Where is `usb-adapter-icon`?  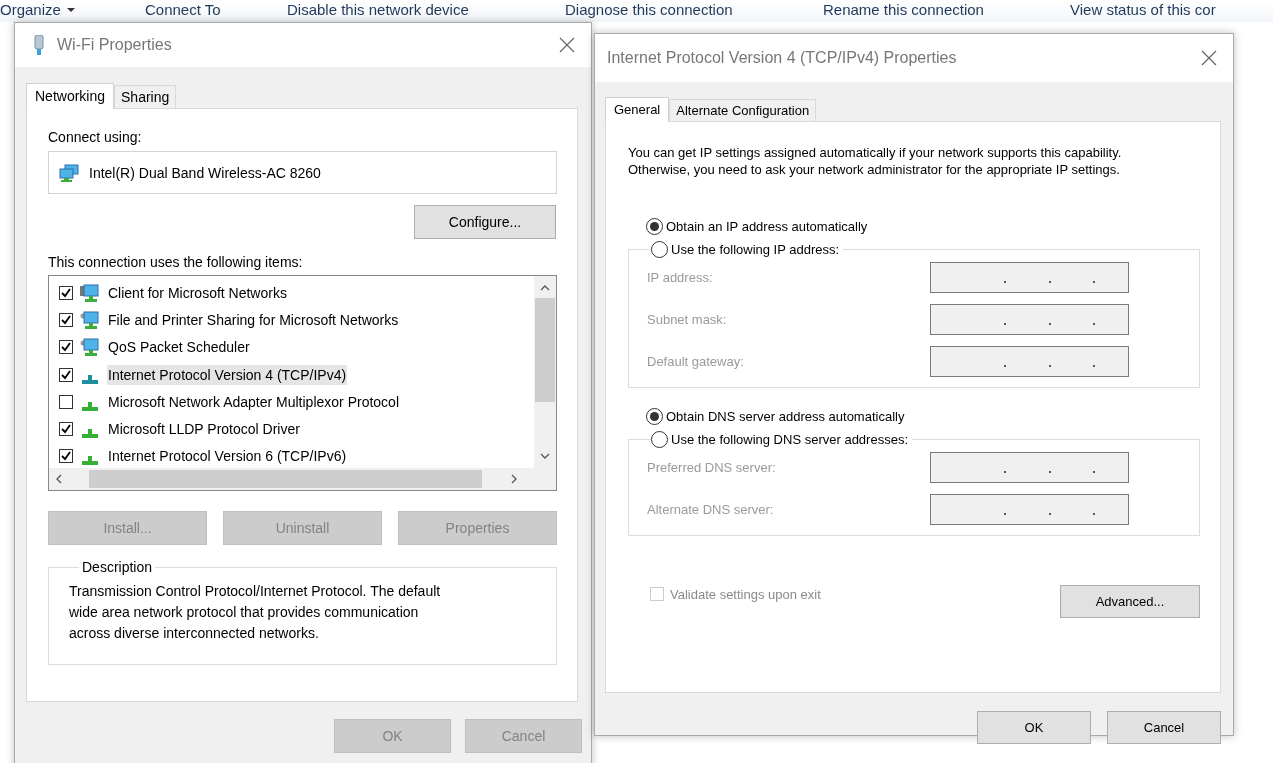
usb-adapter-icon is located at coordinates (39, 45).